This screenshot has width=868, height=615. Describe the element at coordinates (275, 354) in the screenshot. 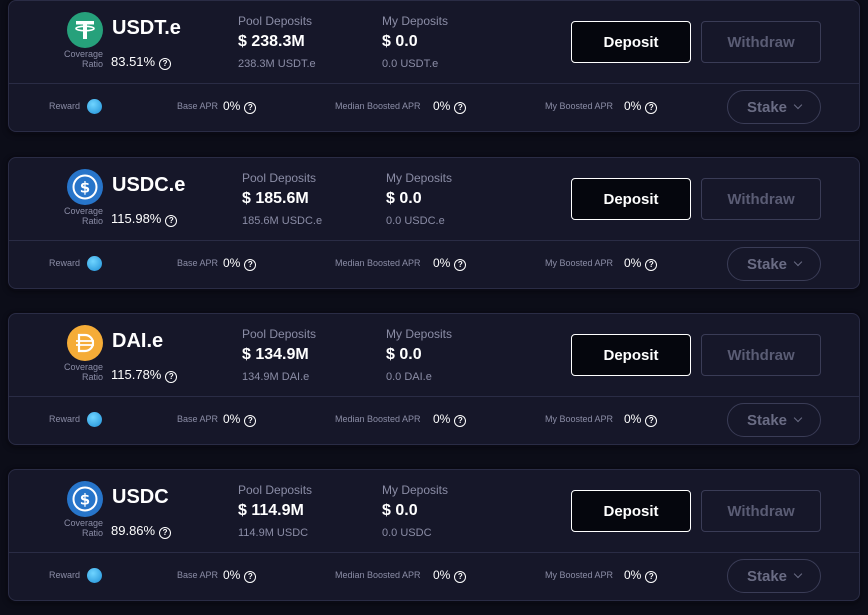

I see `pool-deposits-value: $ 134.9M` at that location.